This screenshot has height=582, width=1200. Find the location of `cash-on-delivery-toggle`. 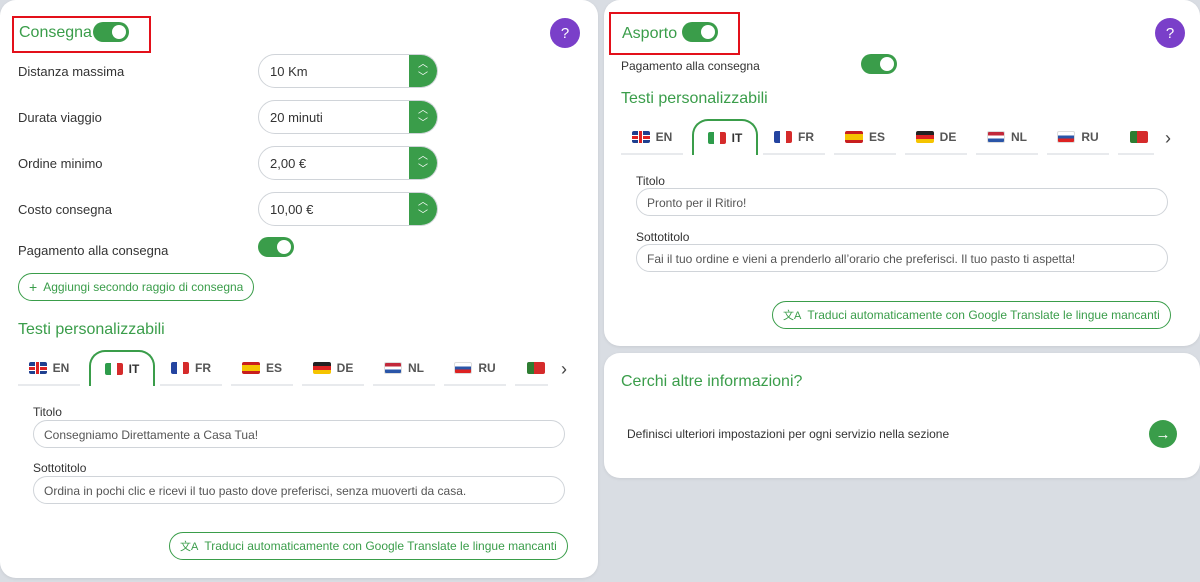

cash-on-delivery-toggle is located at coordinates (276, 247).